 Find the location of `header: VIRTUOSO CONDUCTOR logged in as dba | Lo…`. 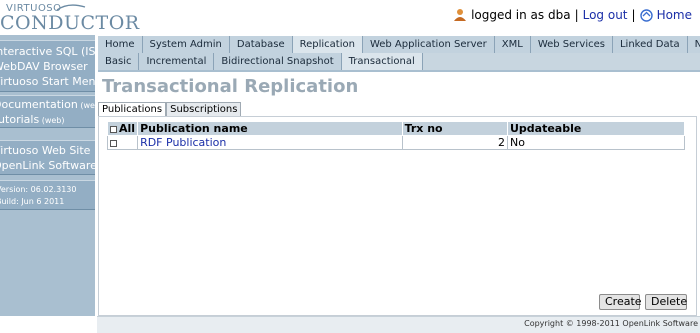

header: VIRTUOSO CONDUCTOR logged in as dba | Lo… is located at coordinates (350, 17).